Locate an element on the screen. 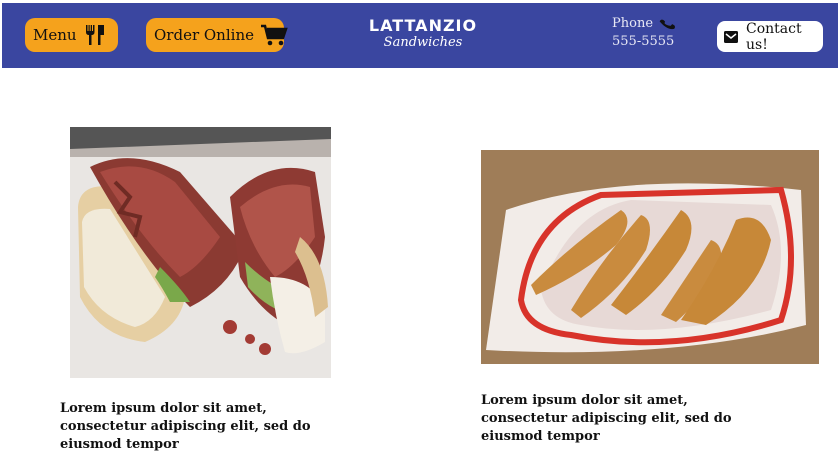 The height and width of the screenshot is (454, 838). logo-title: LATTANZIO is located at coordinates (423, 25).